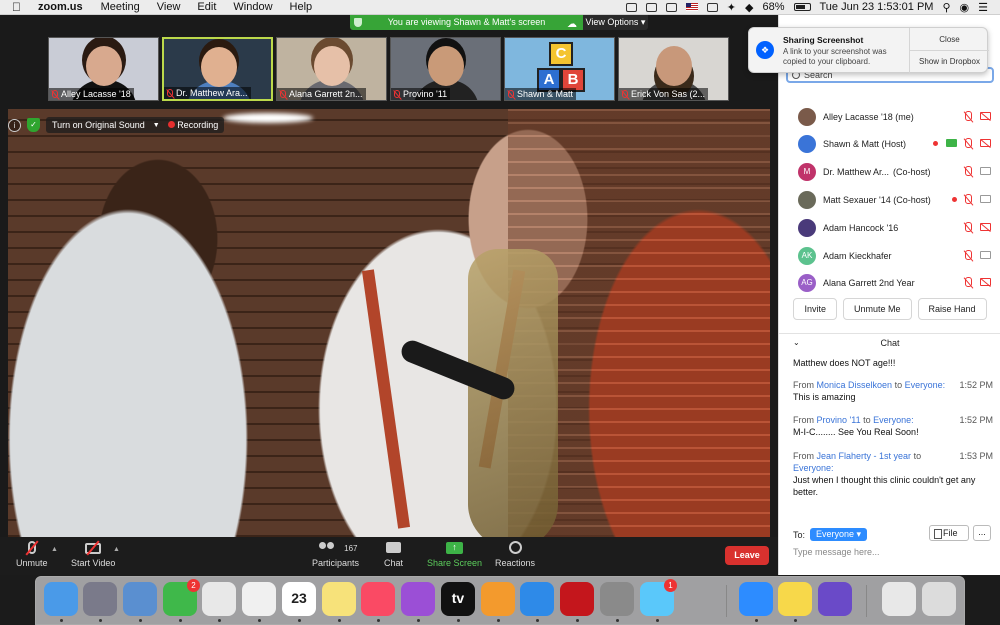 This screenshot has height=625, width=1000. I want to click on display-icon, so click(651, 7).